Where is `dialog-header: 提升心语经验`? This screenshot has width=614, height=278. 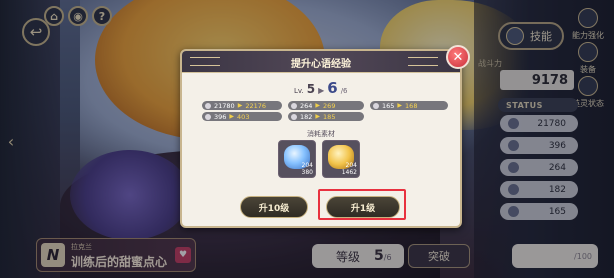 dialog-header: 提升心语经验 is located at coordinates (321, 62).